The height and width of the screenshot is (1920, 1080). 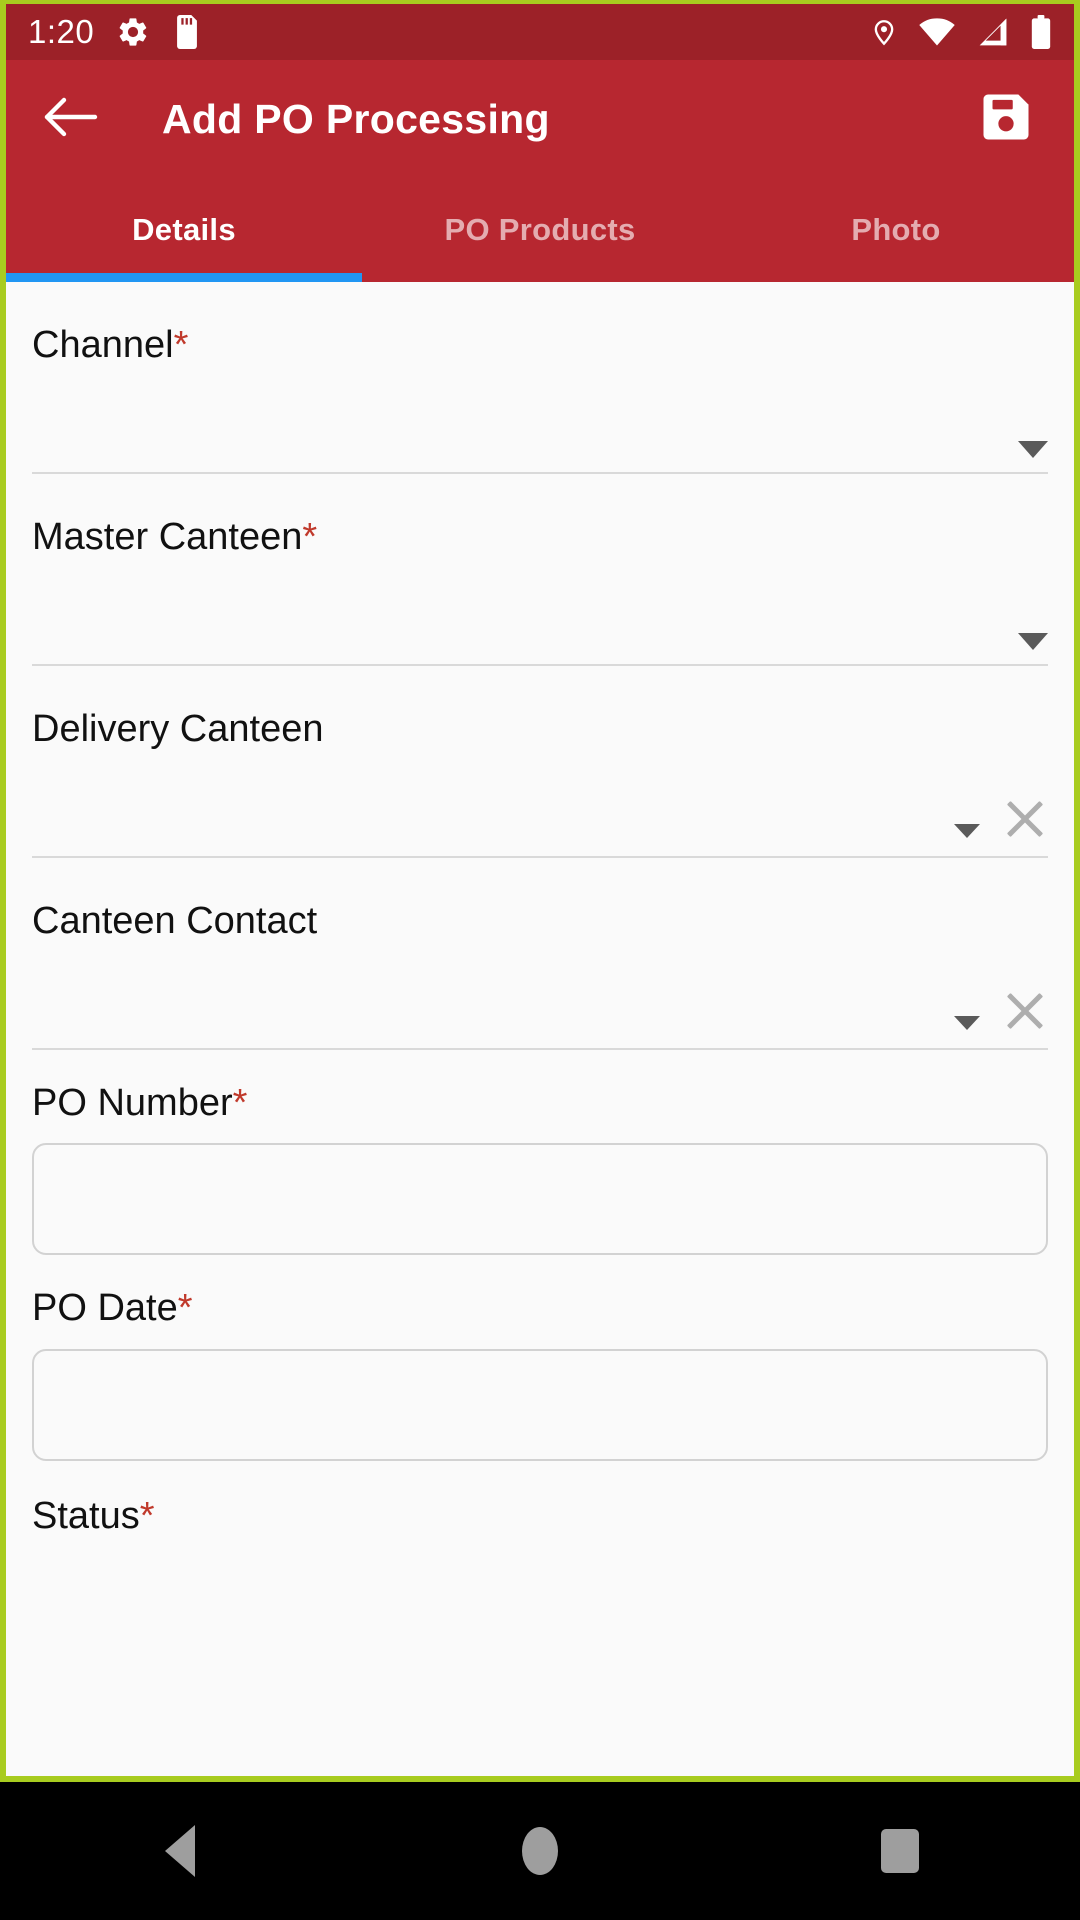 I want to click on dropdown-row-delivery-canteen, so click(x=540, y=803).